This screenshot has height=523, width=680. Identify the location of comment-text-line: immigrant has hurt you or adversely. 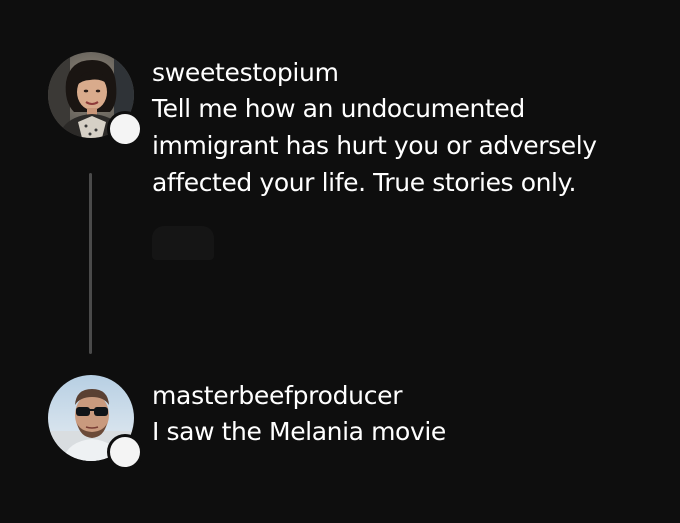
(374, 145).